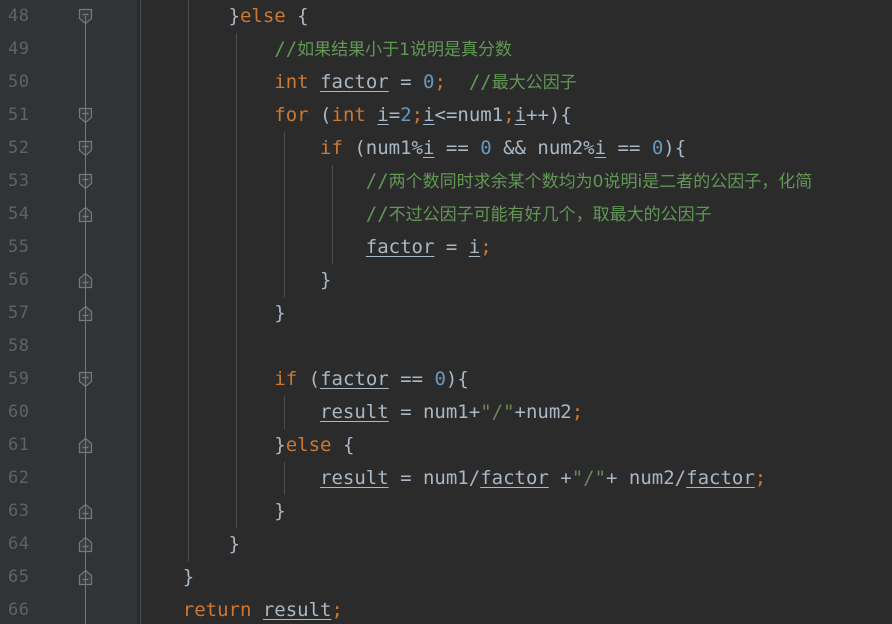 This screenshot has height=624, width=892. What do you see at coordinates (320, 115) in the screenshot?
I see `code-token: (` at bounding box center [320, 115].